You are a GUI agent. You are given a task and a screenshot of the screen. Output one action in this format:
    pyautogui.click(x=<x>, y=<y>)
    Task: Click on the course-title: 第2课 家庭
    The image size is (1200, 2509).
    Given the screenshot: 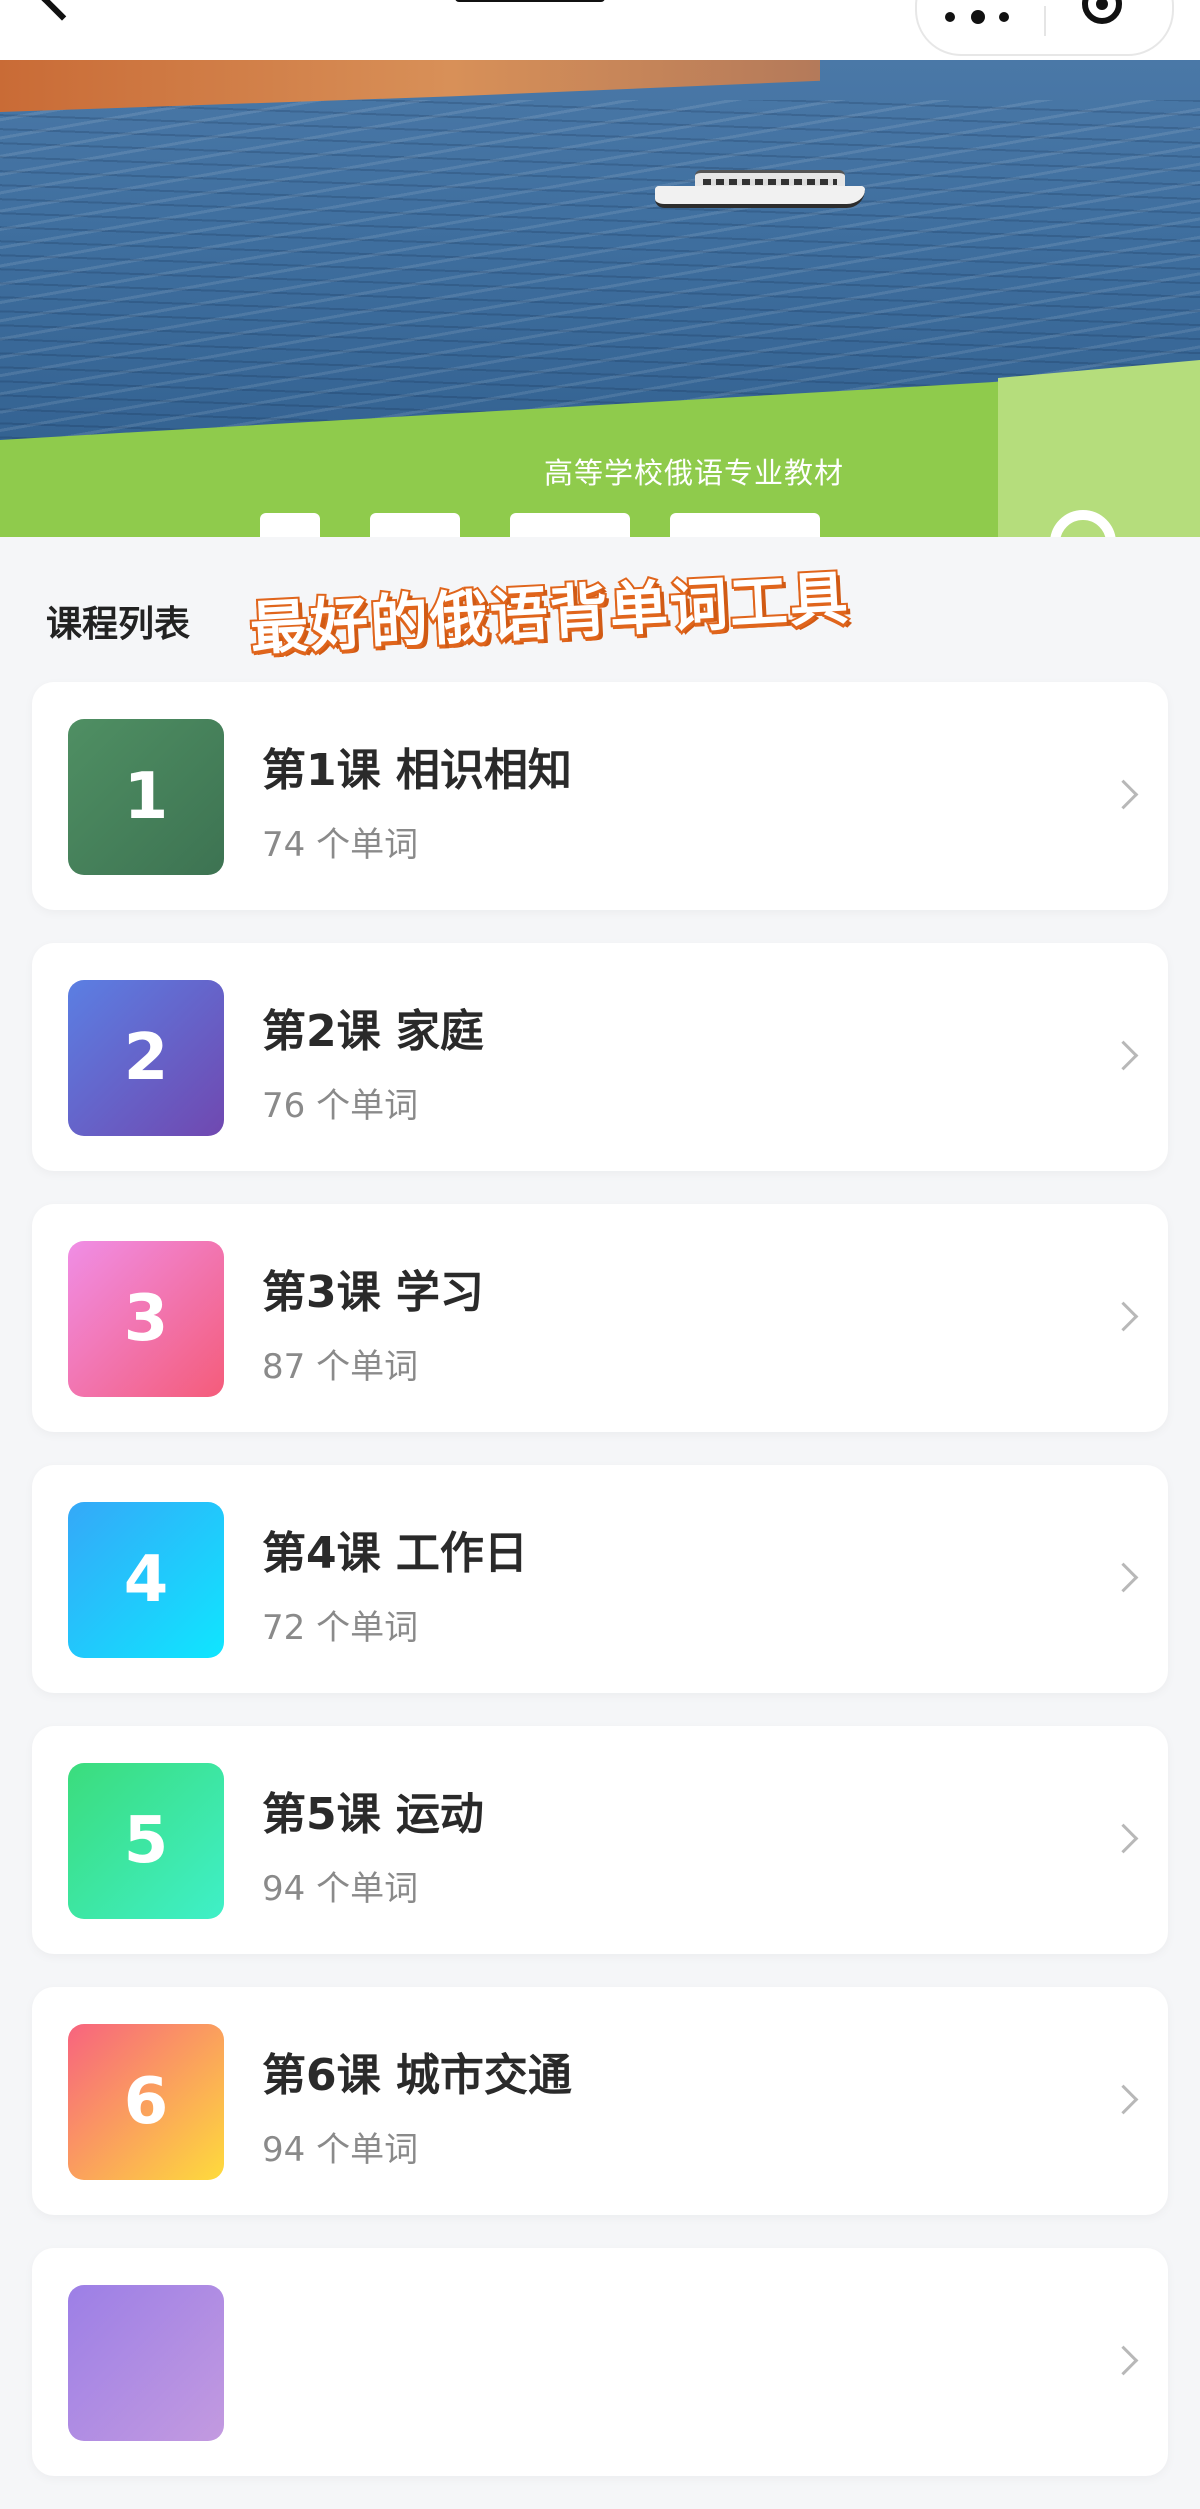 What is the action you would take?
    pyautogui.click(x=373, y=1031)
    